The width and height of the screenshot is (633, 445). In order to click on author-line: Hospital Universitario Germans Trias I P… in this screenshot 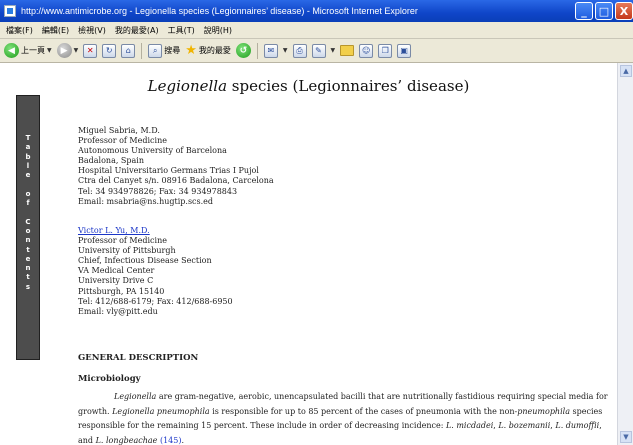, I will do `click(168, 171)`.